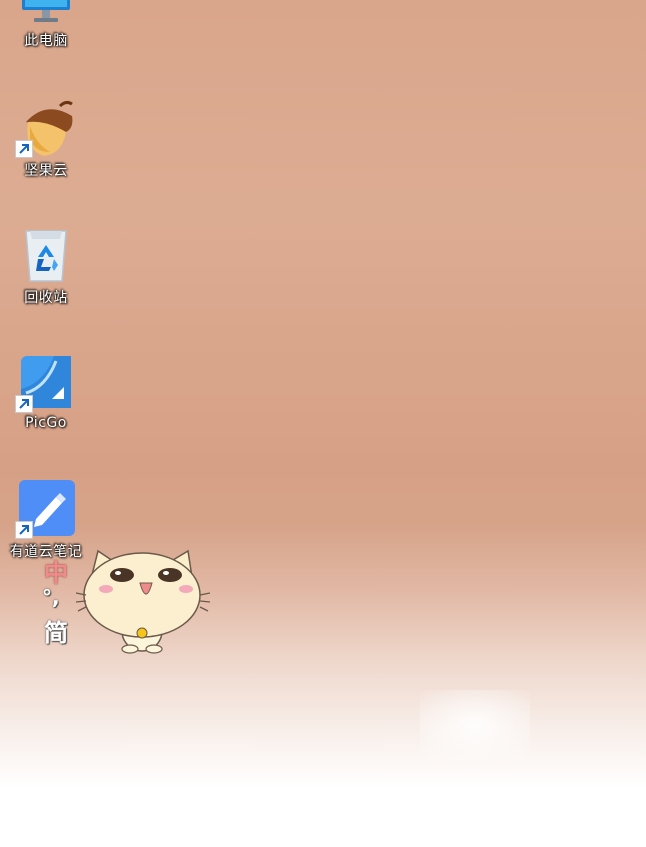 The height and width of the screenshot is (847, 646). Describe the element at coordinates (46, 14) in the screenshot. I see `monitor-icon` at that location.